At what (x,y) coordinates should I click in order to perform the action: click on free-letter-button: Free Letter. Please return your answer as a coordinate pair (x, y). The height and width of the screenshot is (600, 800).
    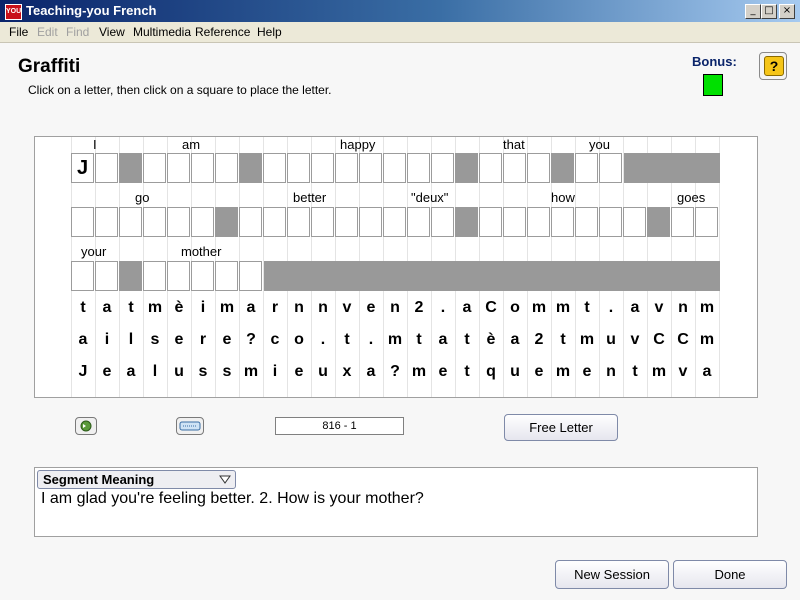
    Looking at the image, I should click on (561, 427).